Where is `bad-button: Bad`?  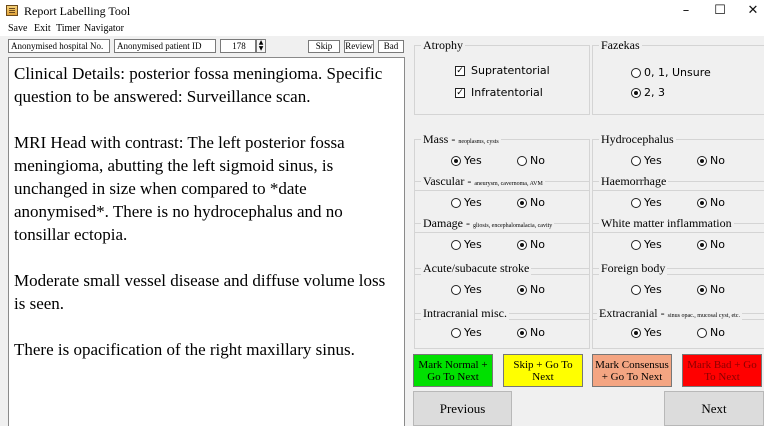 bad-button: Bad is located at coordinates (391, 46).